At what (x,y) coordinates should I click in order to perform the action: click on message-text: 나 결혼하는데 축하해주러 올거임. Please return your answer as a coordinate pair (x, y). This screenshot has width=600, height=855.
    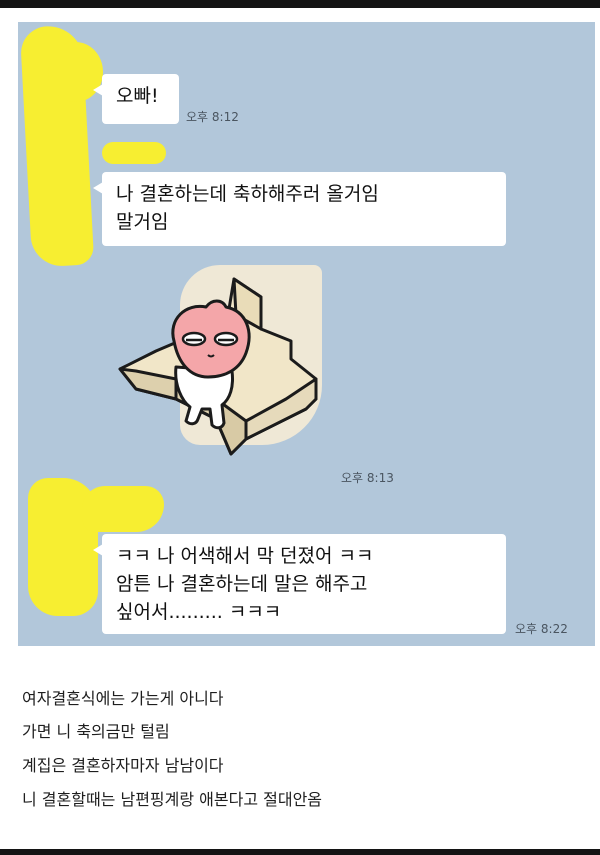
    Looking at the image, I should click on (247, 194).